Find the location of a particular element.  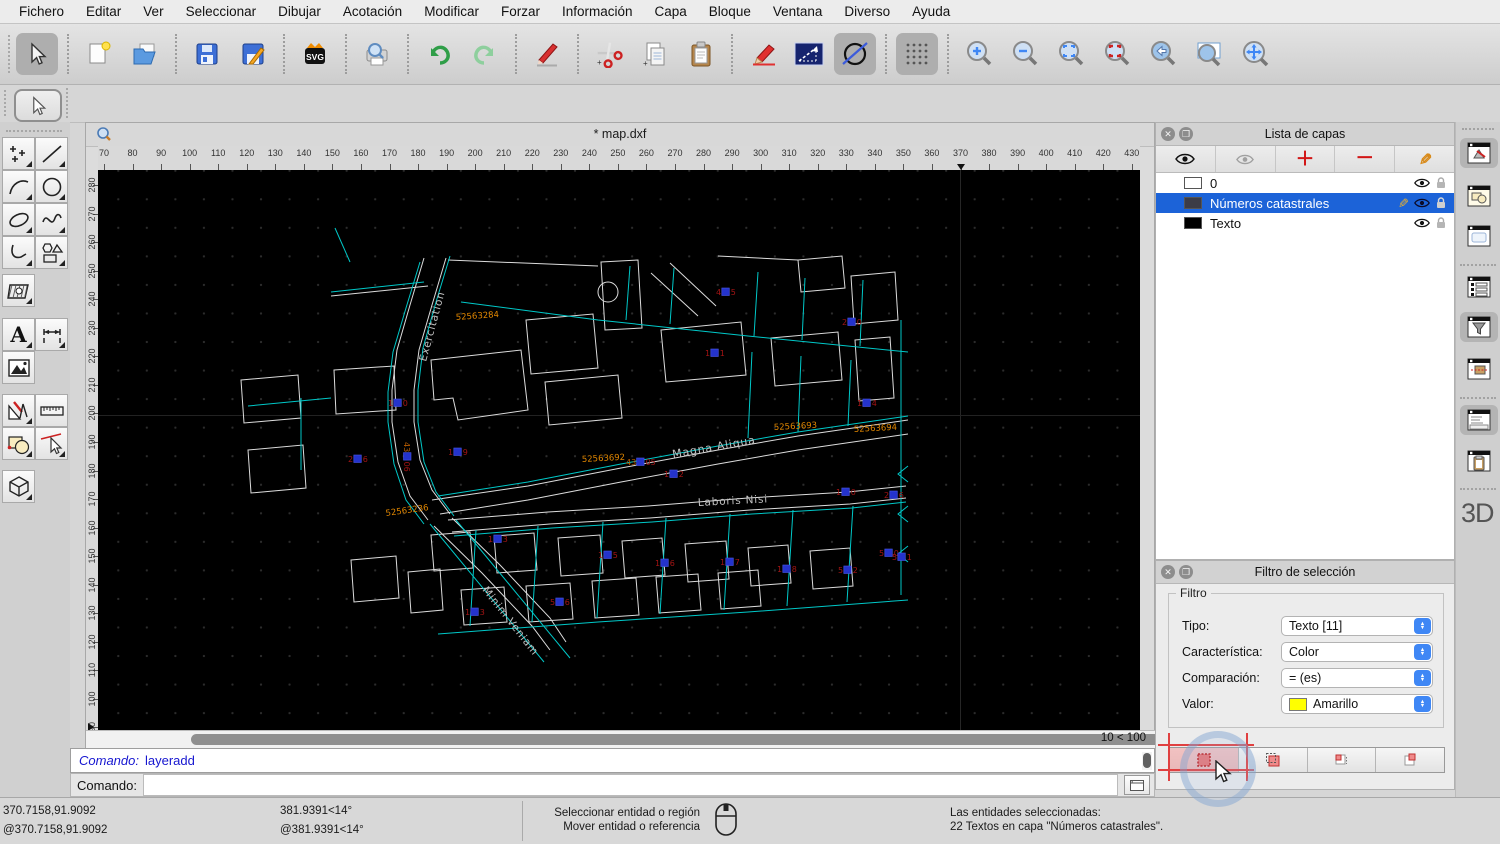

menu-ver: Ver is located at coordinates (153, 11).